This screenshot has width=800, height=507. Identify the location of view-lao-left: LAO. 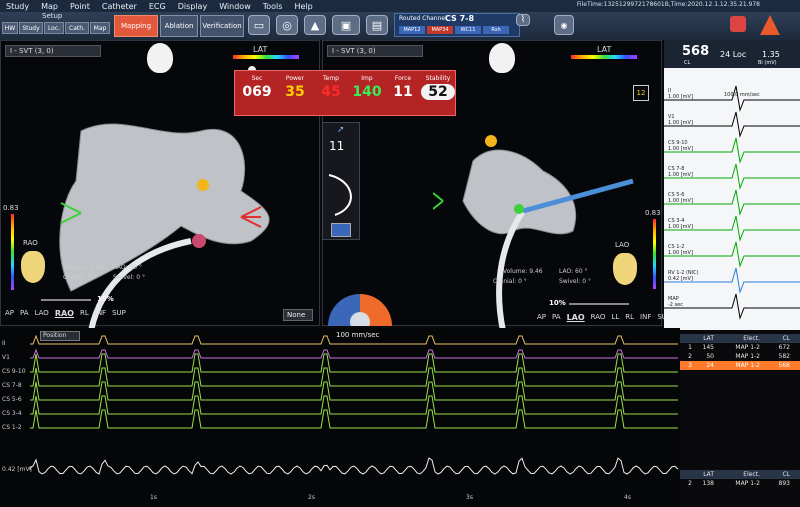
(42, 313).